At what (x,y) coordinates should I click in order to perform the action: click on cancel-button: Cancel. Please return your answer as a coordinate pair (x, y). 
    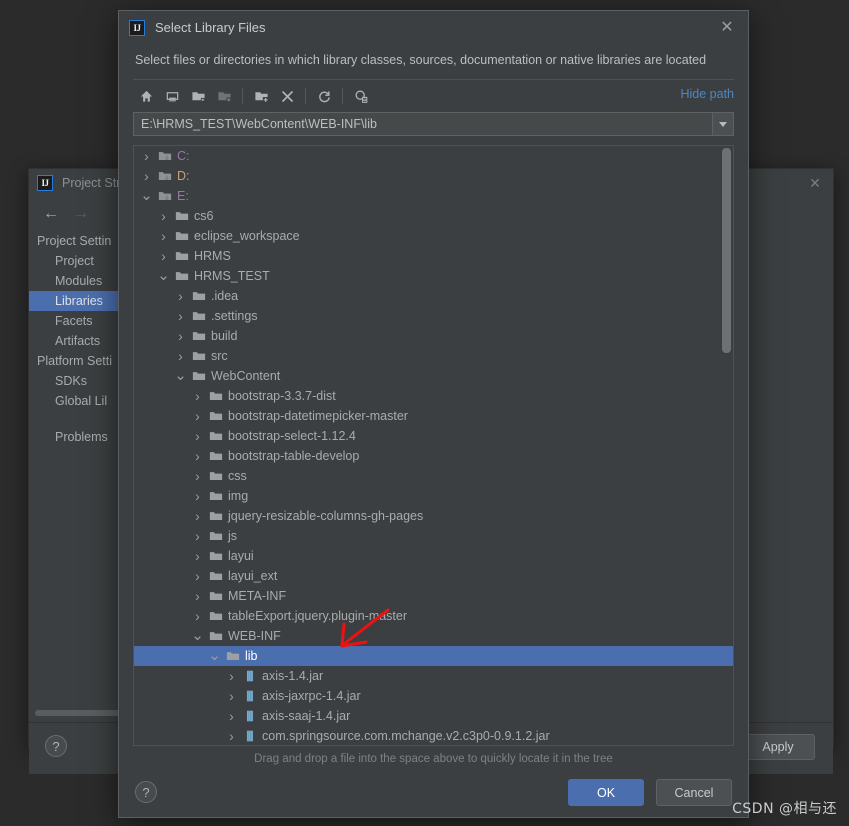
    Looking at the image, I should click on (694, 792).